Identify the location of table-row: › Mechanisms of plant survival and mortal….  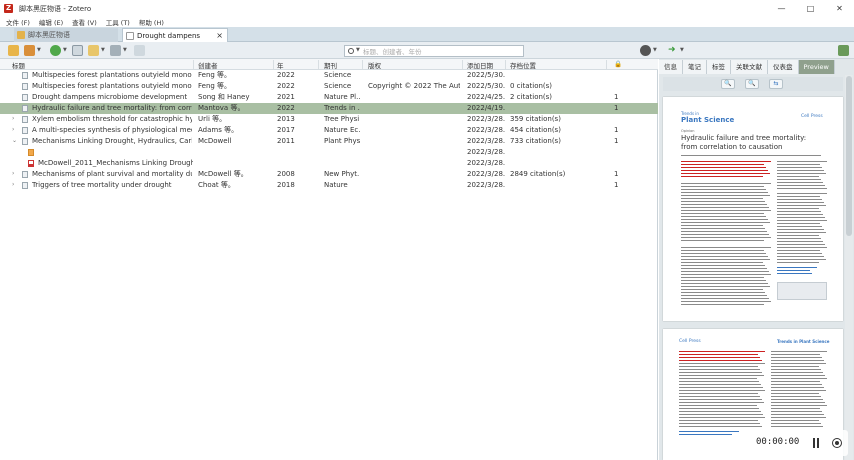
(329, 174).